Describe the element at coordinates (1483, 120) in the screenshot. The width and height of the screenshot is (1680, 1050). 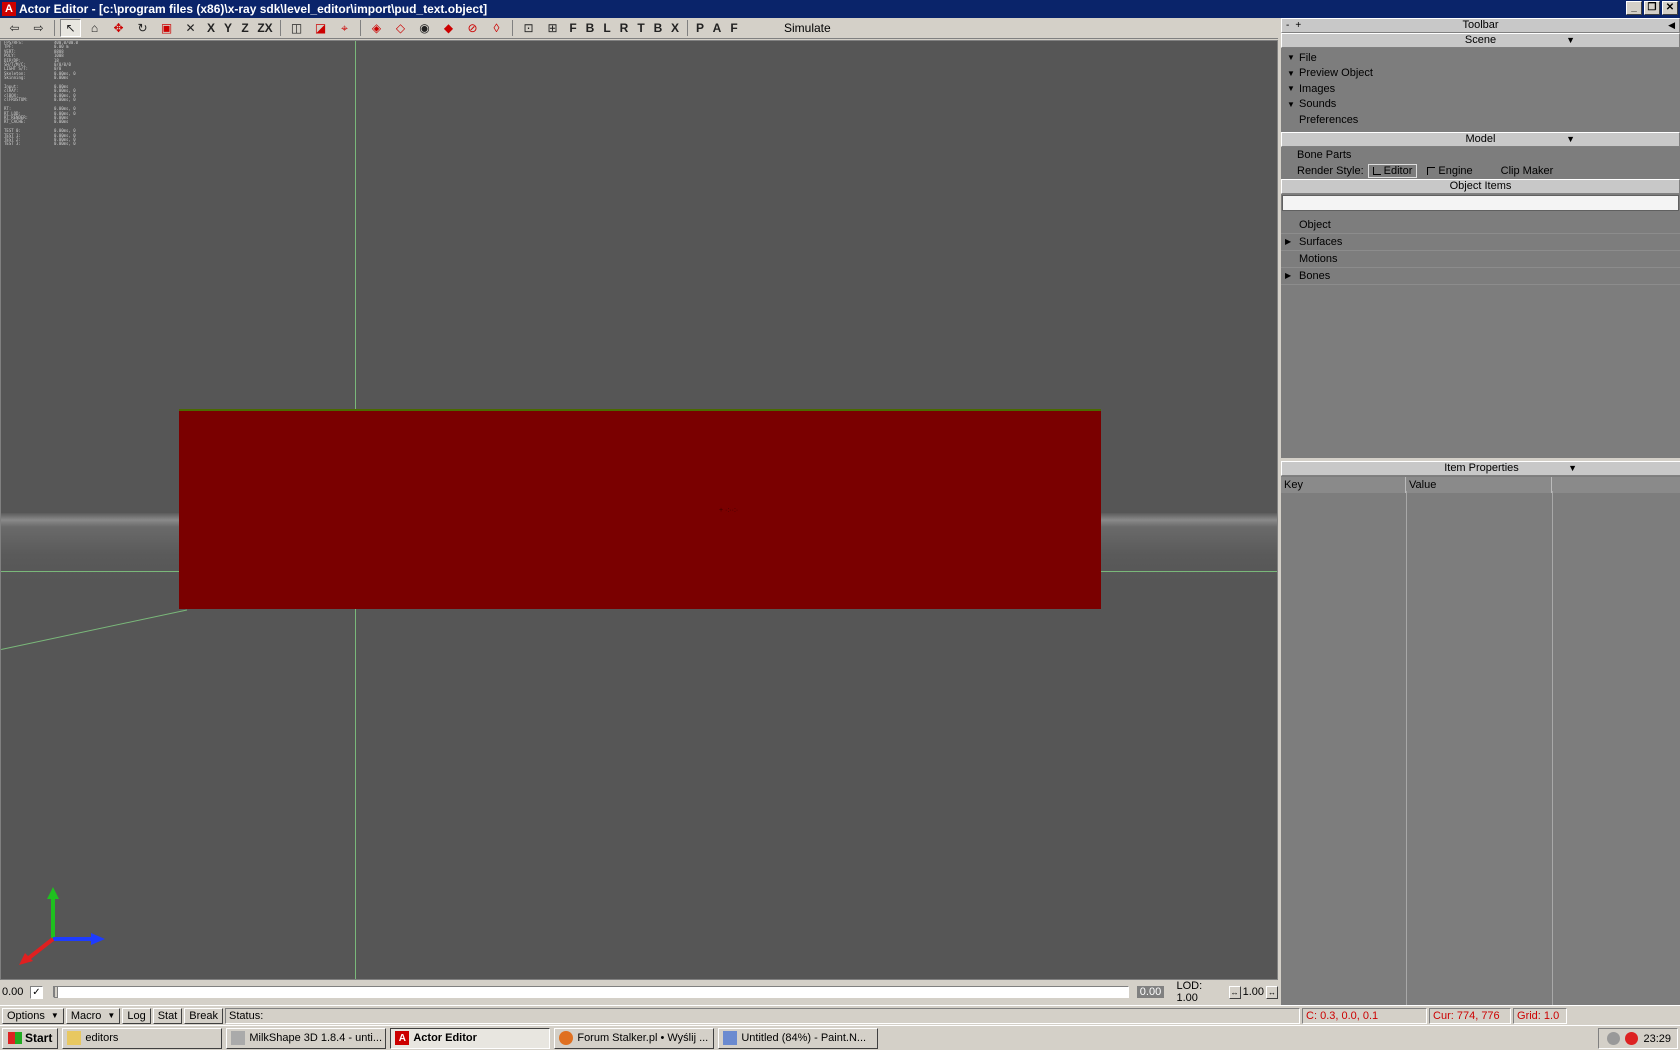
I see `scene-item-preferences: Preferences` at that location.